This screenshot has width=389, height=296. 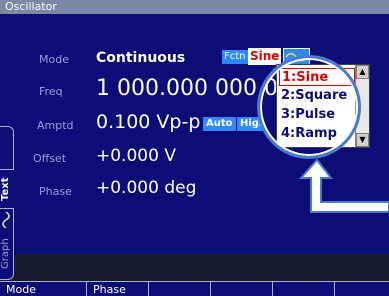 What do you see at coordinates (194, 7) in the screenshot?
I see `window-title: Oscillator` at bounding box center [194, 7].